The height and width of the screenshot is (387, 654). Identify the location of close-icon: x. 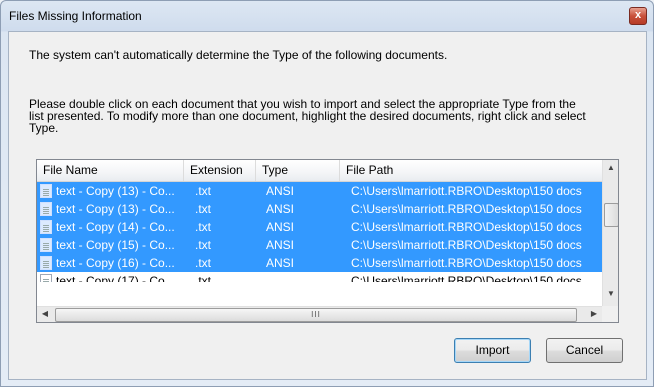
(638, 15).